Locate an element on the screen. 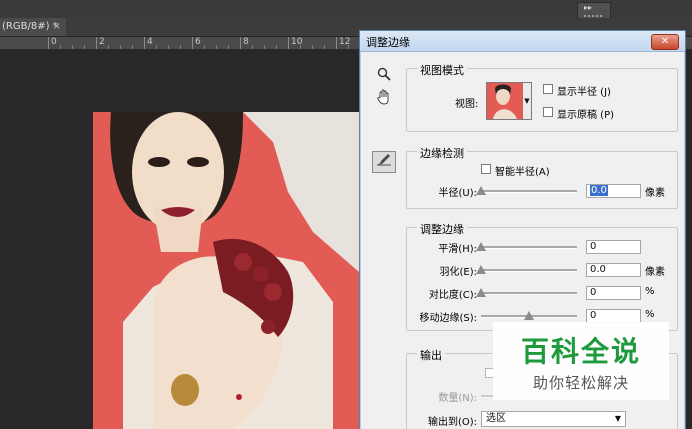 The image size is (692, 429). dialog-title: 调整边缘 is located at coordinates (388, 42).